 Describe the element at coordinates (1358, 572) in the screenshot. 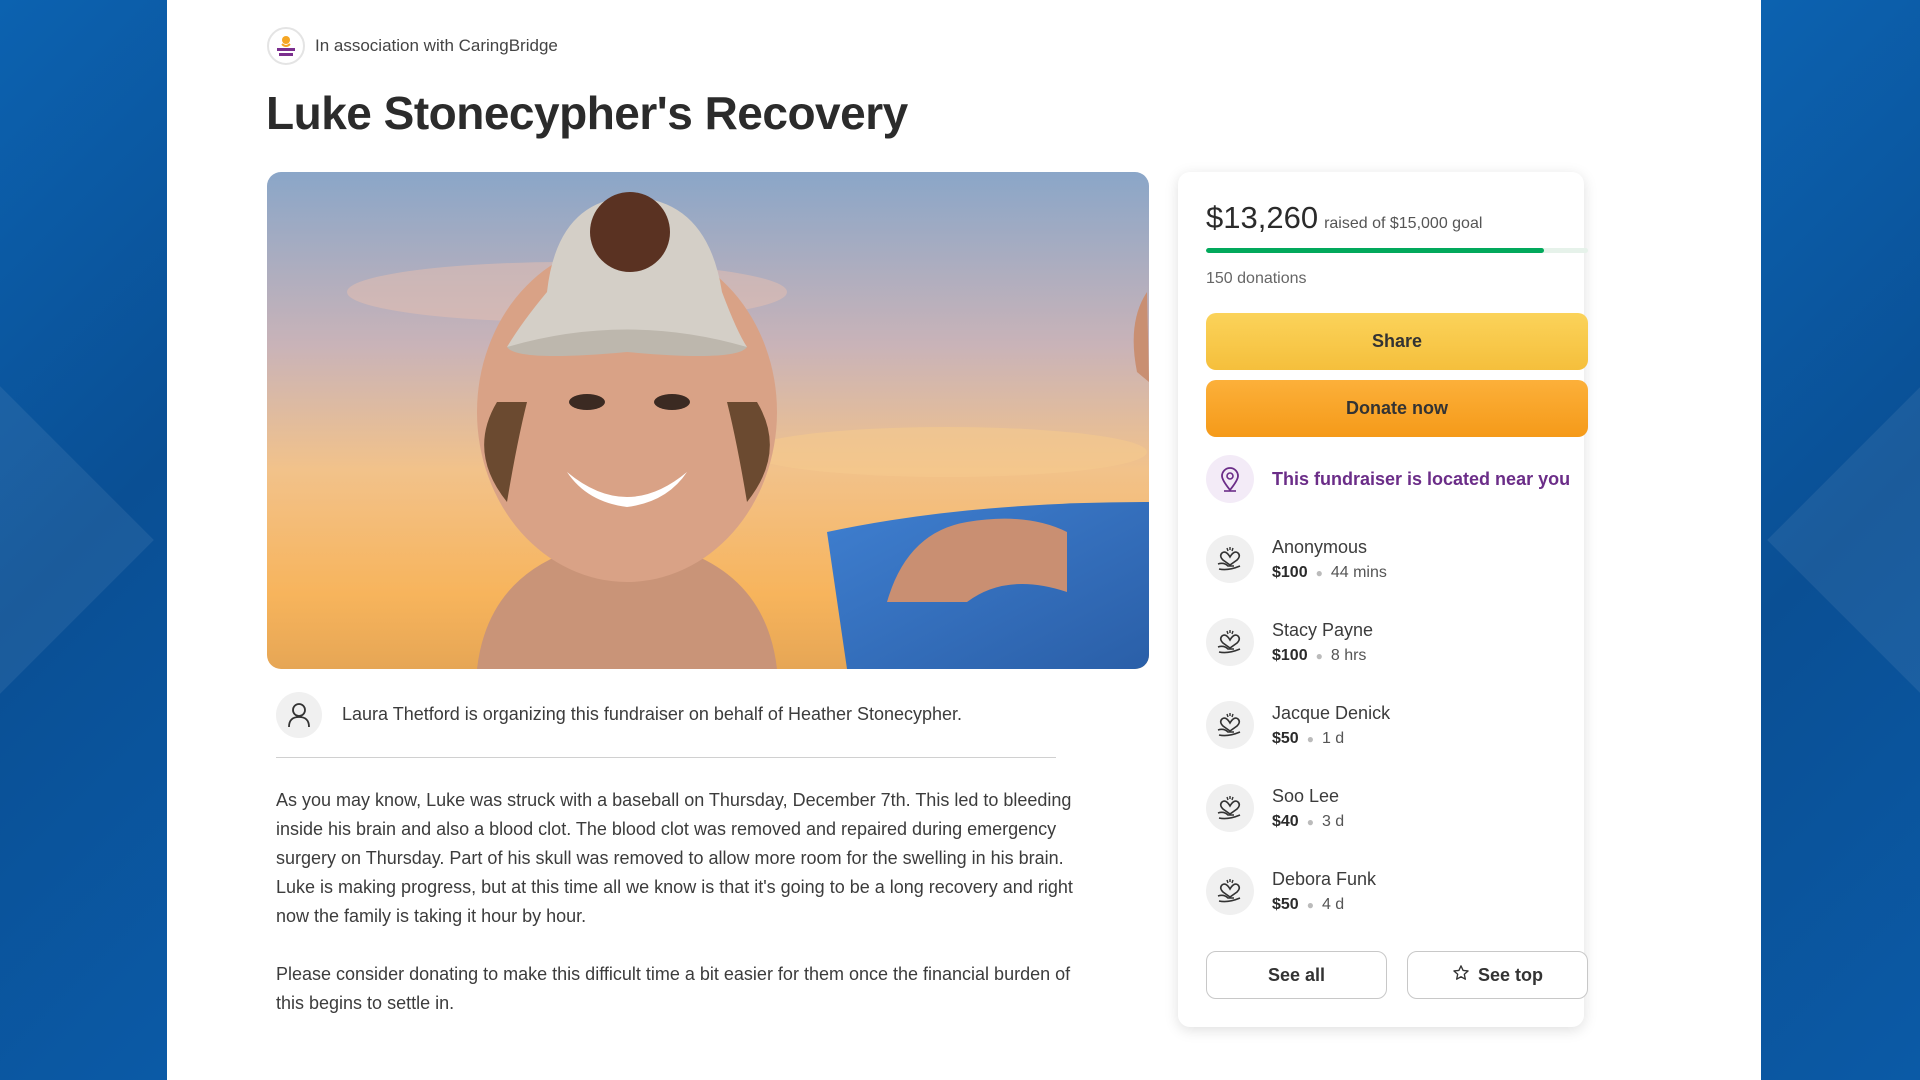

I see `donor-time: 44 mins` at that location.